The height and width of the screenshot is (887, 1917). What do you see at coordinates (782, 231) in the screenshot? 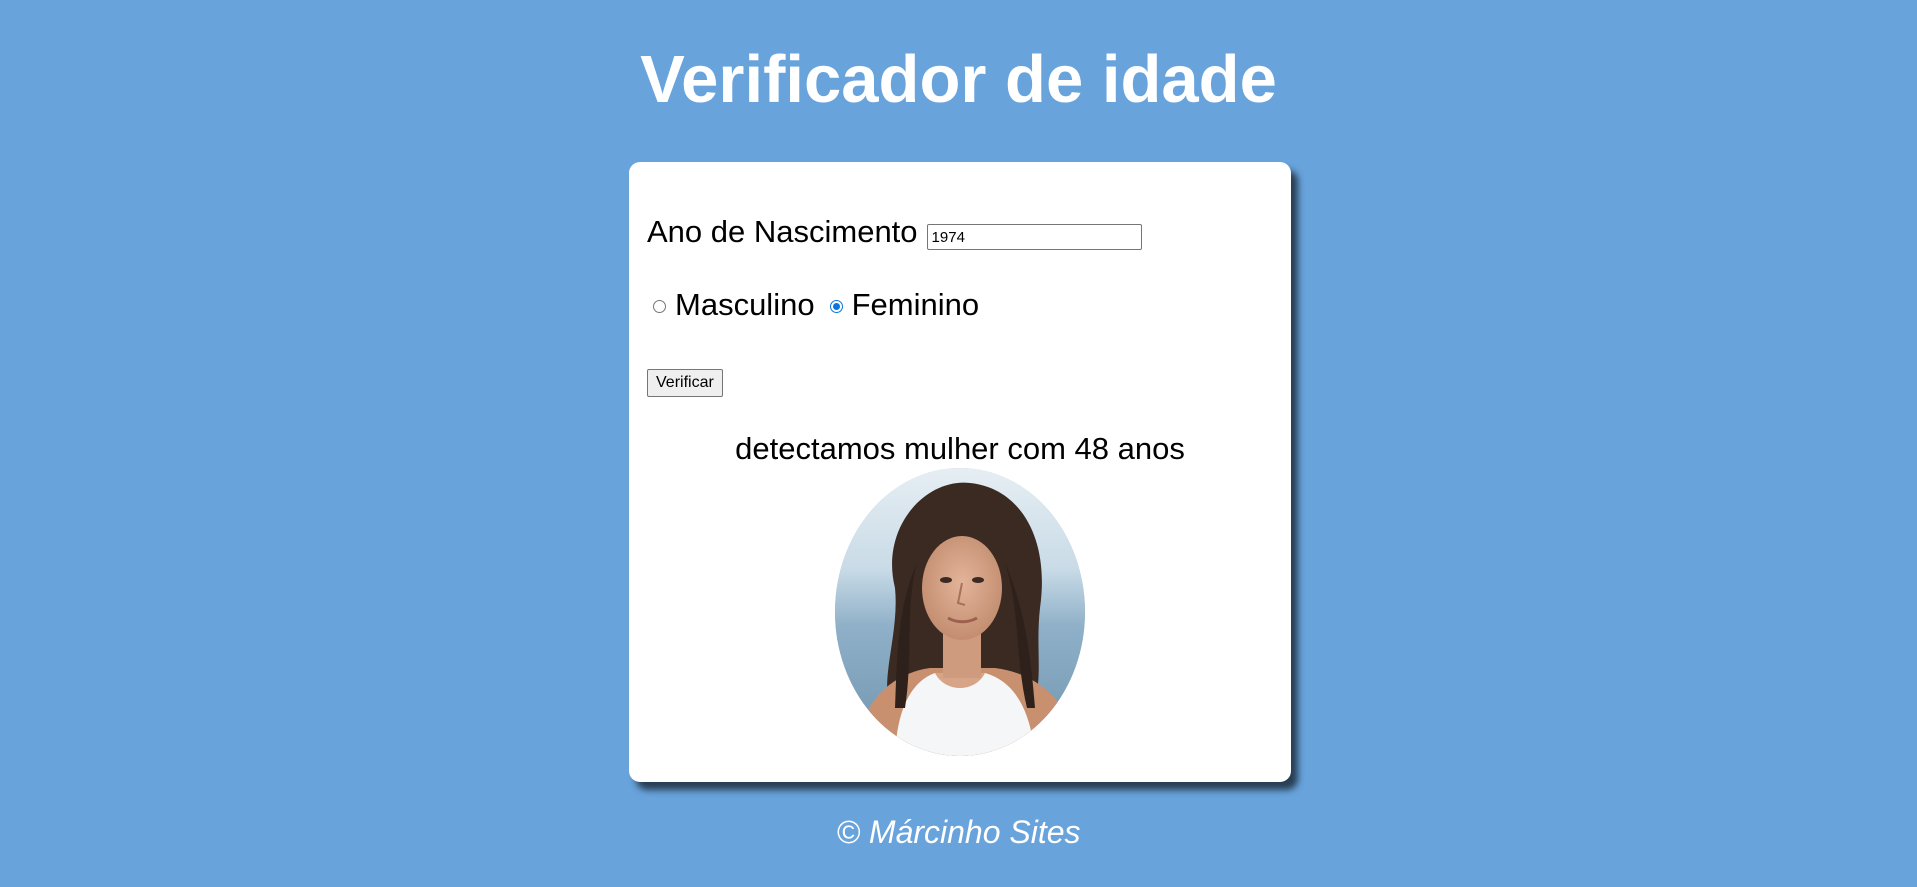
I see `birth-year-label: Ano de Nascimento` at bounding box center [782, 231].